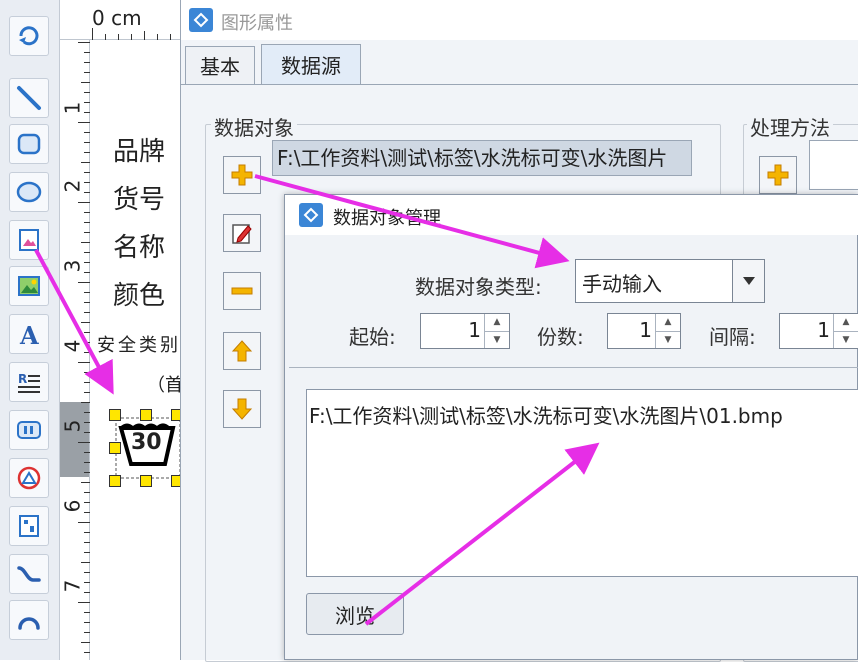 The image size is (858, 662). I want to click on ruler-mark: 7, so click(72, 586).